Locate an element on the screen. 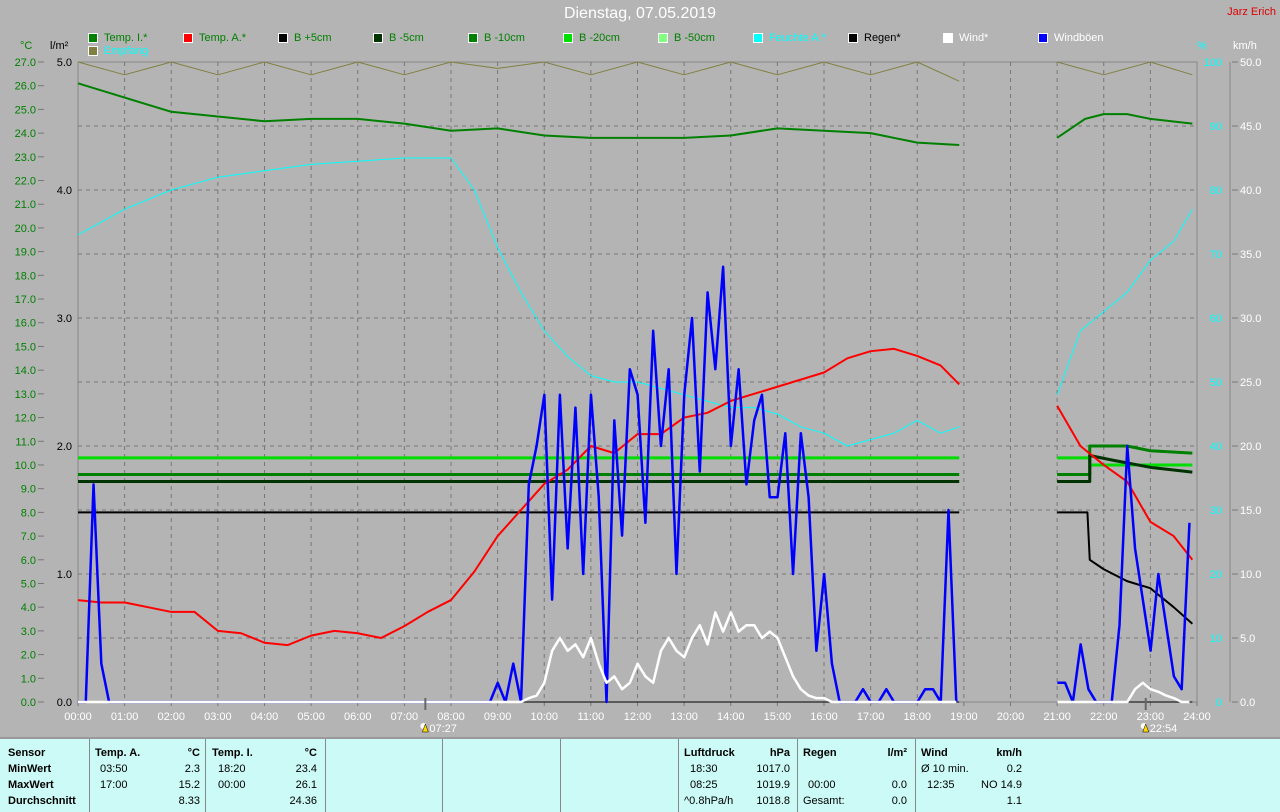 Image resolution: width=1280 pixels, height=812 pixels. x-tick-label: 02:00 is located at coordinates (171, 717).